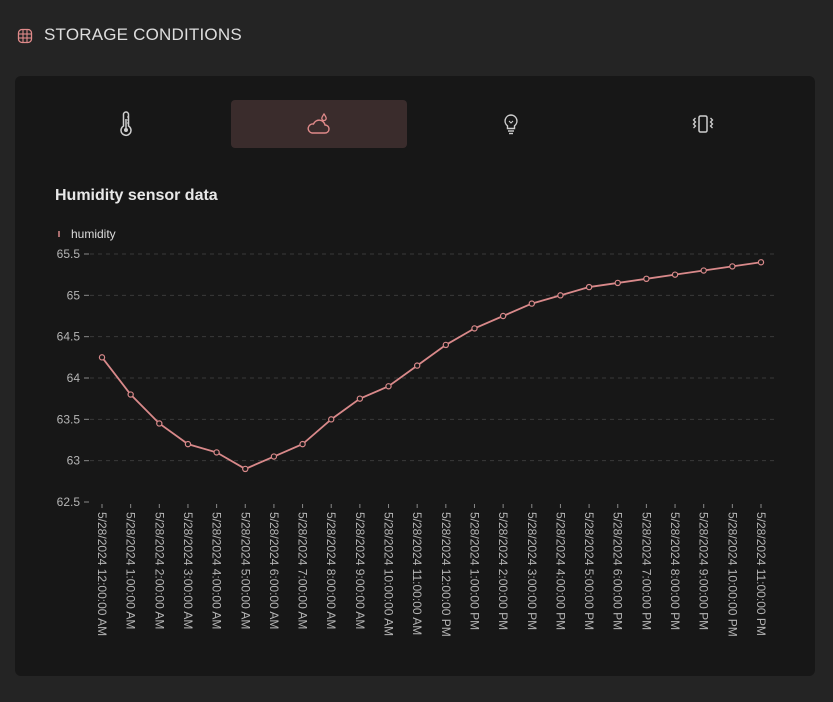  What do you see at coordinates (389, 574) in the screenshot?
I see `x-tick-label: 5/28/2024 10:00:00 AM` at bounding box center [389, 574].